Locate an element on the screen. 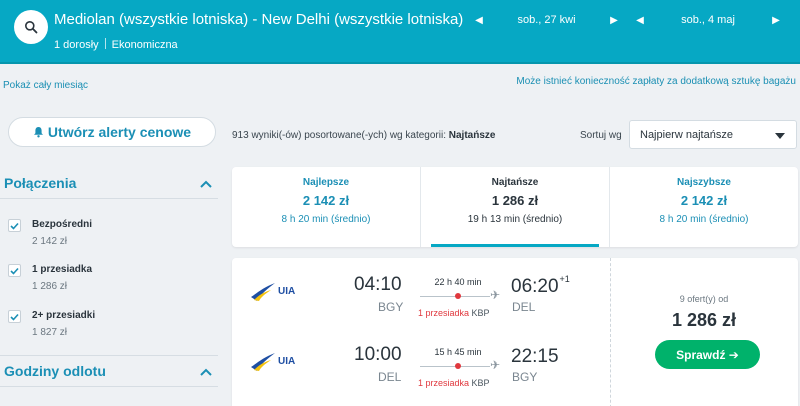 The image size is (800, 406). search-button is located at coordinates (31, 27).